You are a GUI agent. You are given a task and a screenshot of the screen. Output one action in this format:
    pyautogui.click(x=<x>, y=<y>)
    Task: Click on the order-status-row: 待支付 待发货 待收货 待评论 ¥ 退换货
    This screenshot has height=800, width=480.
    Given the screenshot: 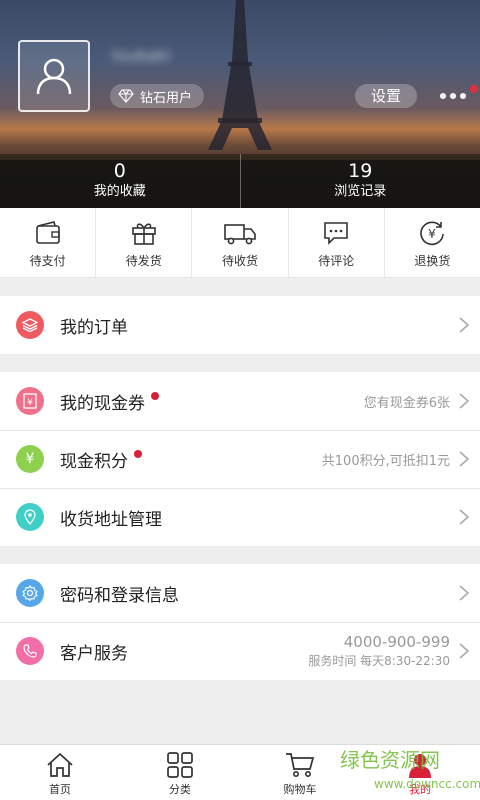 What is the action you would take?
    pyautogui.click(x=240, y=243)
    